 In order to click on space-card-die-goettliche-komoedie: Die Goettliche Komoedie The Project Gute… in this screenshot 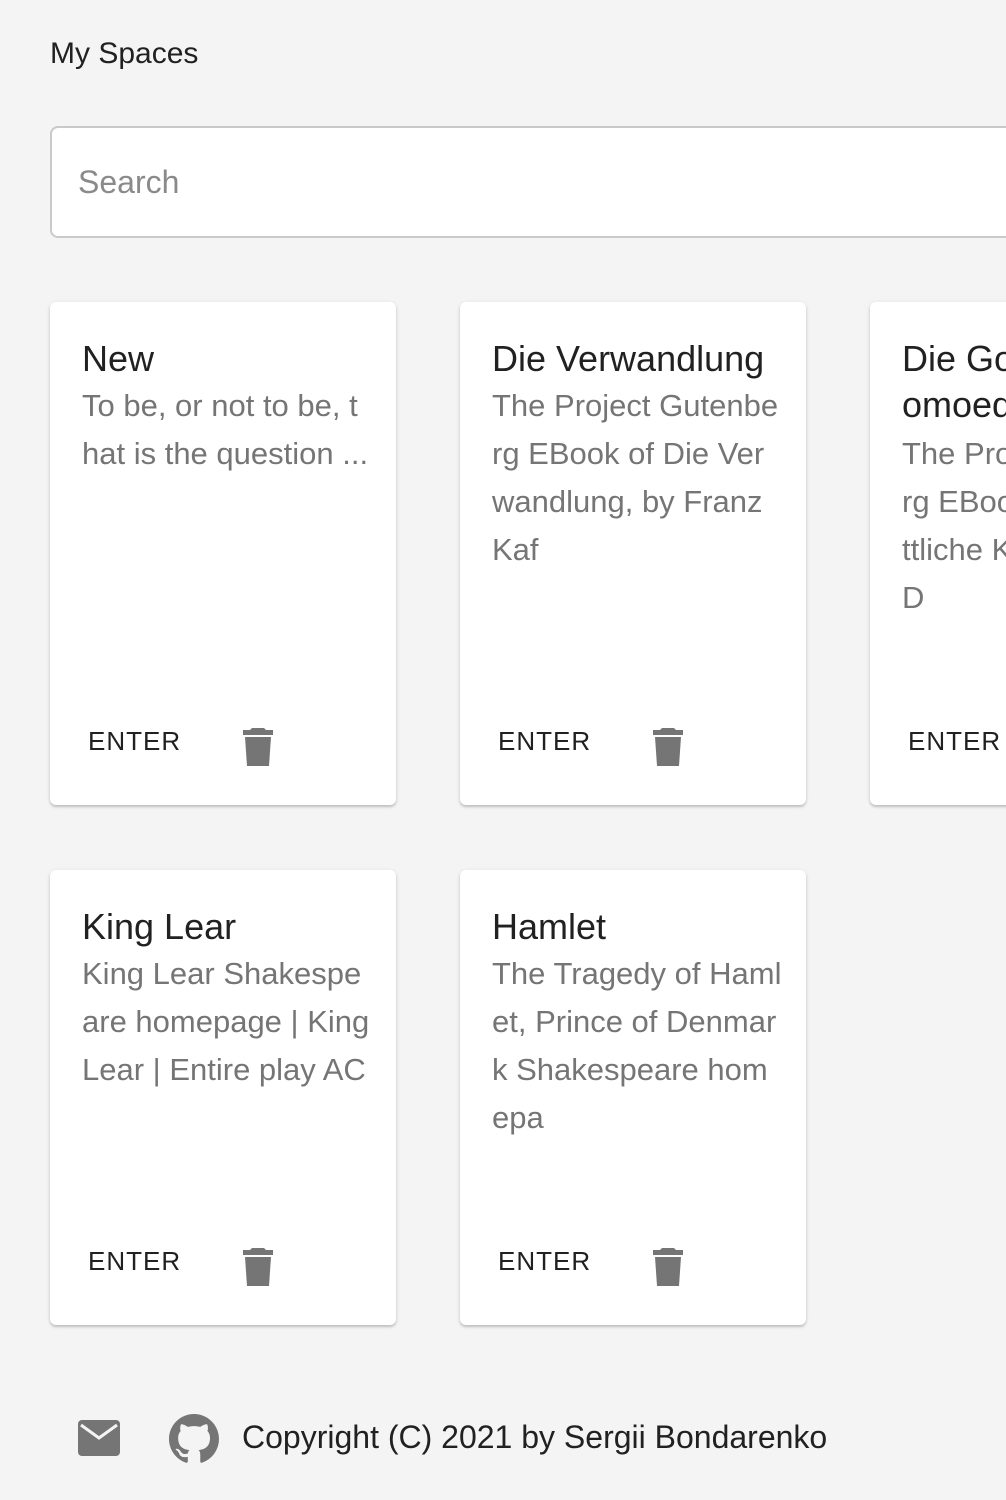, I will do `click(938, 553)`.